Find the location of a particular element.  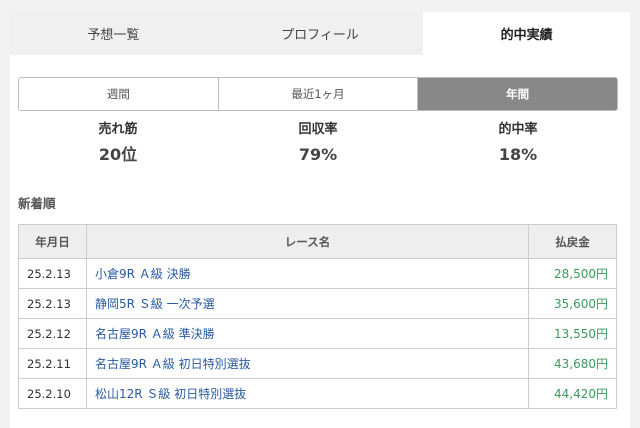

column-header-date: 年月日 is located at coordinates (52, 241).